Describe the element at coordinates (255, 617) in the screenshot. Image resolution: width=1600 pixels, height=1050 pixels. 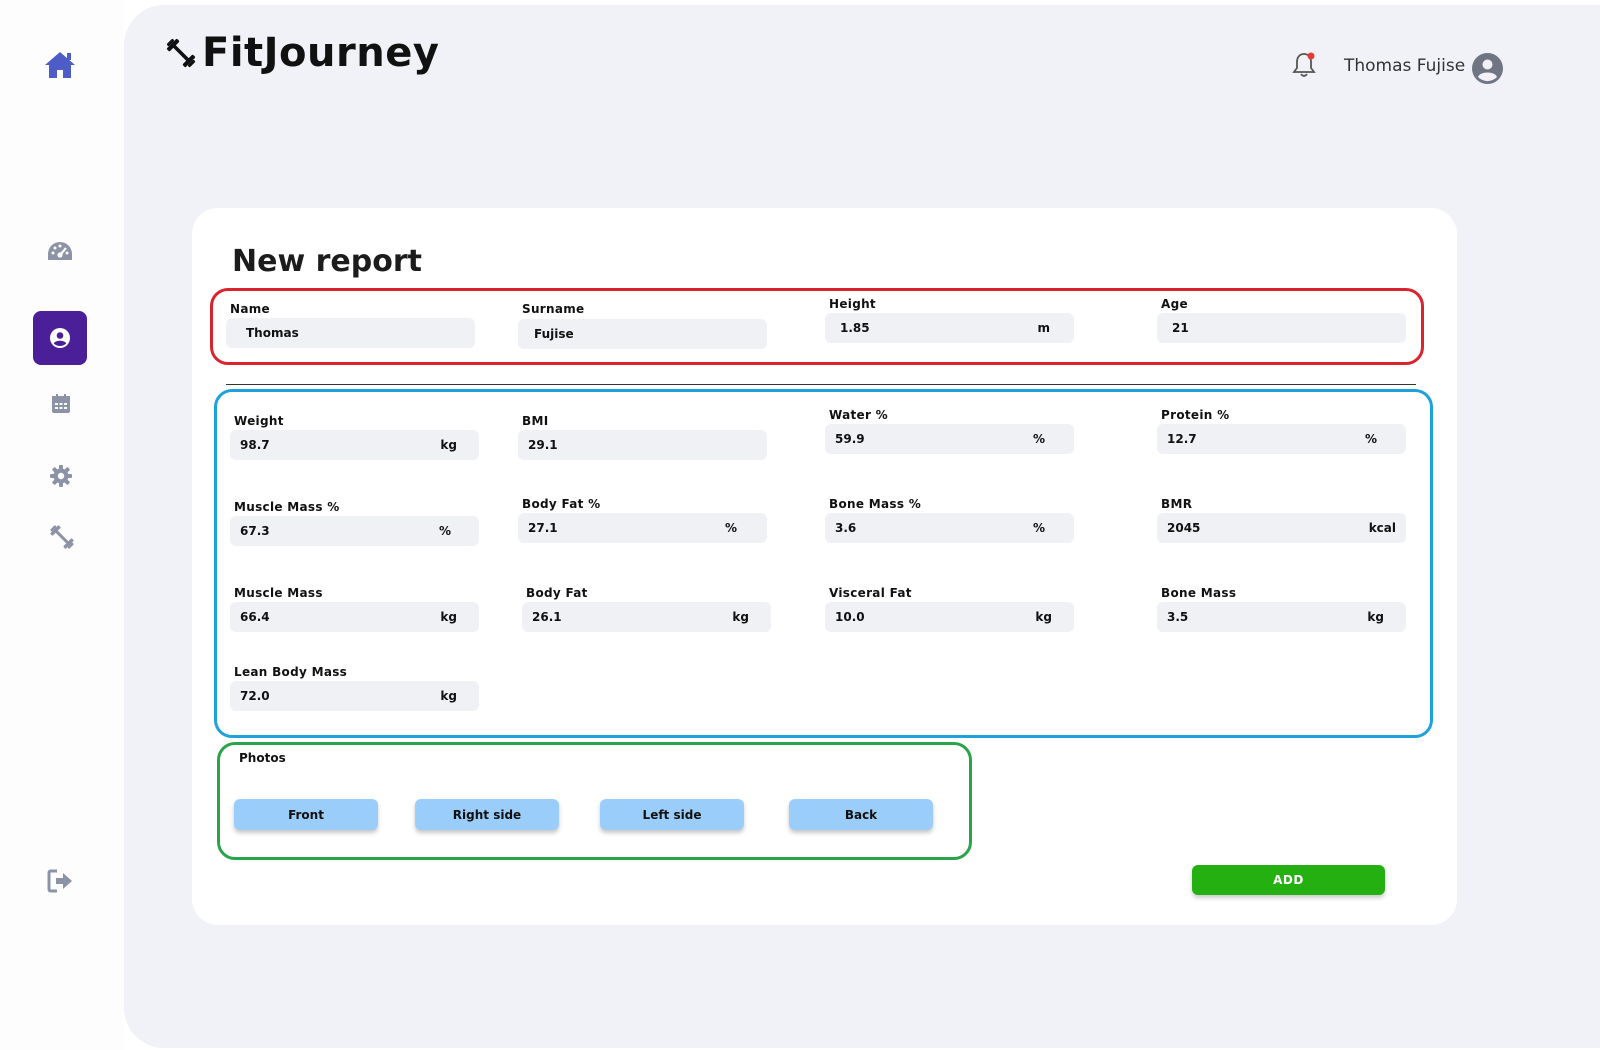
I see `muscle-mass-value: 66.4` at that location.